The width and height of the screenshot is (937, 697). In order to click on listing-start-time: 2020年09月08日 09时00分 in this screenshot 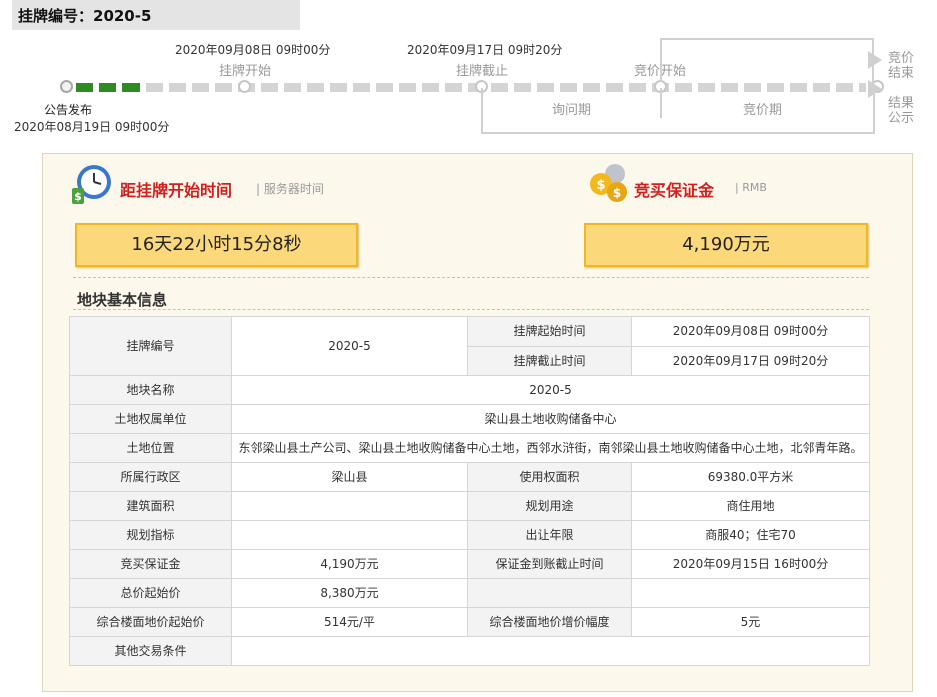, I will do `click(253, 50)`.